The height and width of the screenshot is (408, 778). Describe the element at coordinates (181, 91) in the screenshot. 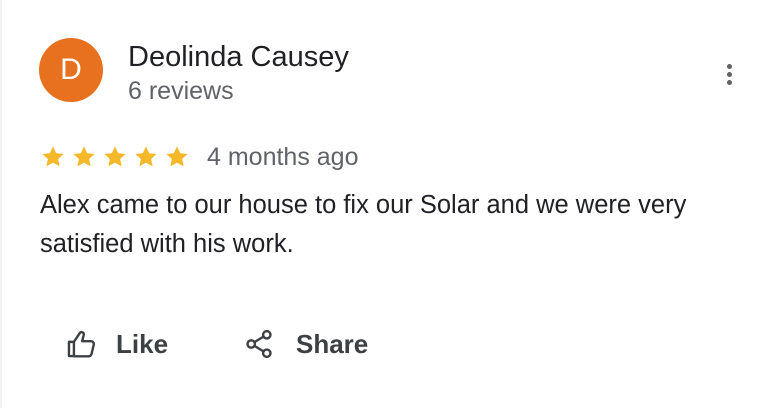

I see `review-count: 6 reviews` at that location.